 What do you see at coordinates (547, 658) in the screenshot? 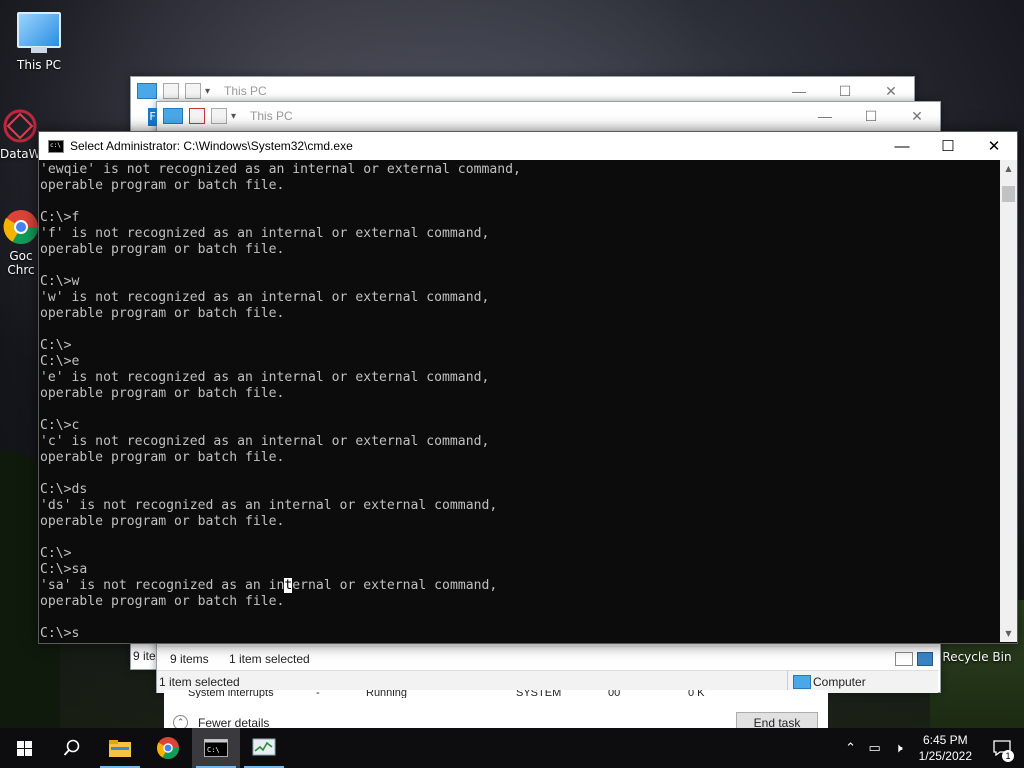
I see `status-bar: 9 items 1 item selected` at bounding box center [547, 658].